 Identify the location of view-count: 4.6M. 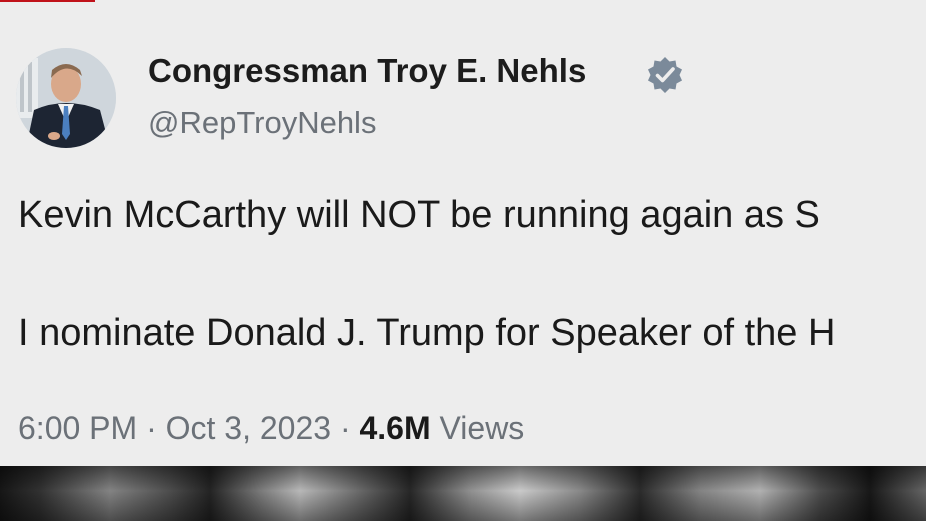
(395, 428).